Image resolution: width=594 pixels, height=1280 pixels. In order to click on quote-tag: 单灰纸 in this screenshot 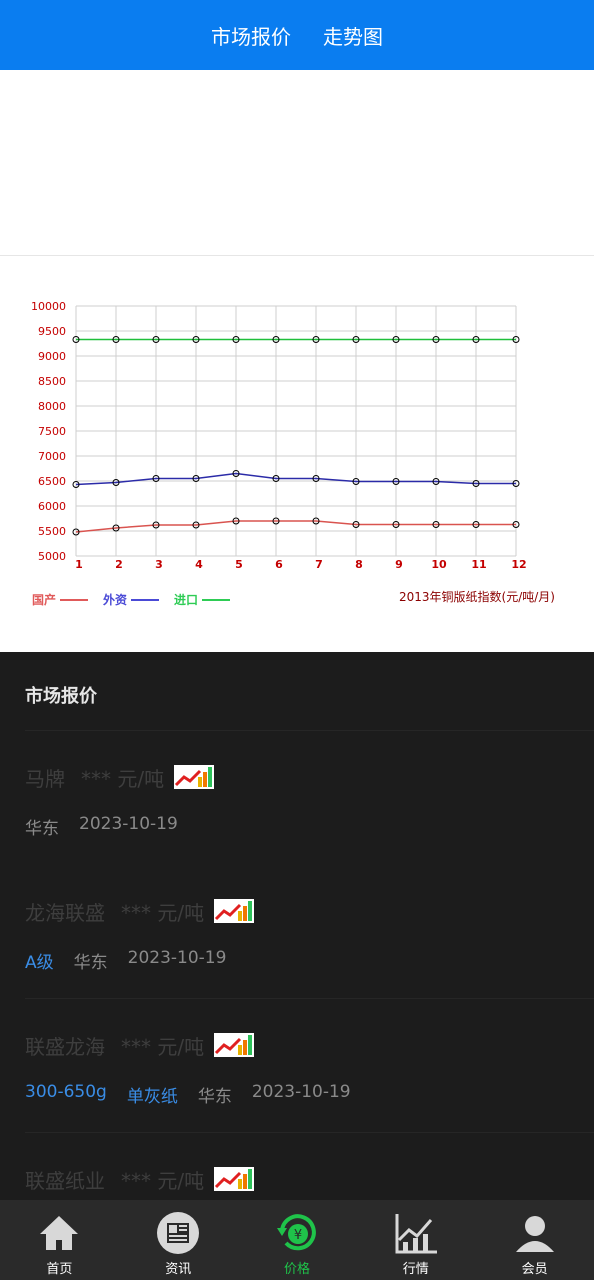, I will do `click(152, 1094)`.